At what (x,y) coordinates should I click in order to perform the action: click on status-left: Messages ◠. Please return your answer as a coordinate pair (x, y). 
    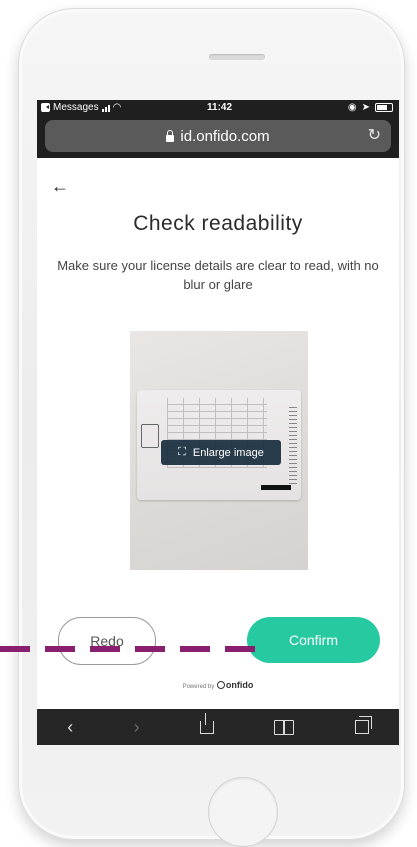
    Looking at the image, I should click on (81, 107).